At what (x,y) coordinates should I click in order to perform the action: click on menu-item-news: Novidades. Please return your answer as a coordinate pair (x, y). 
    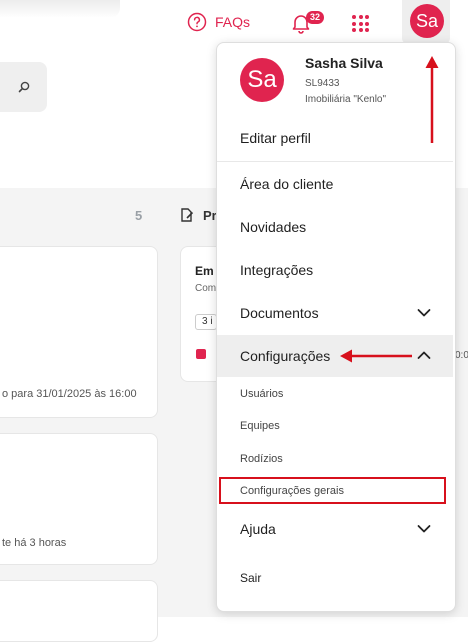
    Looking at the image, I should click on (273, 227).